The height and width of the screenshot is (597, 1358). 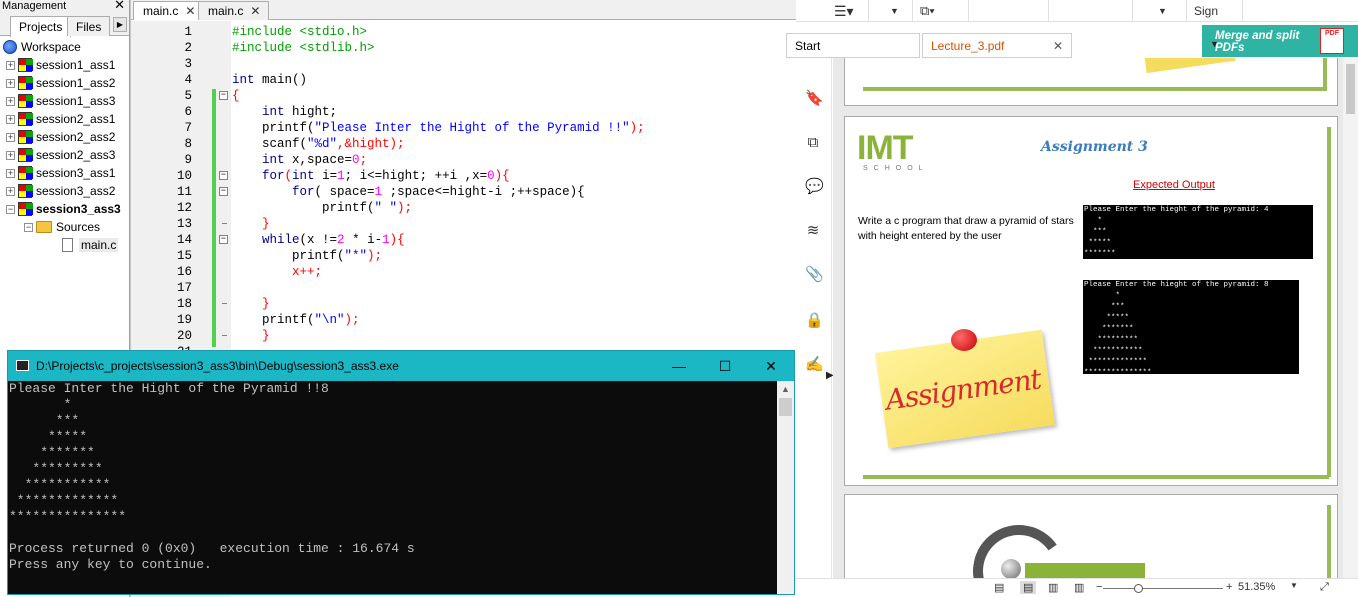 What do you see at coordinates (1329, 302) in the screenshot?
I see `page-border-decoration` at bounding box center [1329, 302].